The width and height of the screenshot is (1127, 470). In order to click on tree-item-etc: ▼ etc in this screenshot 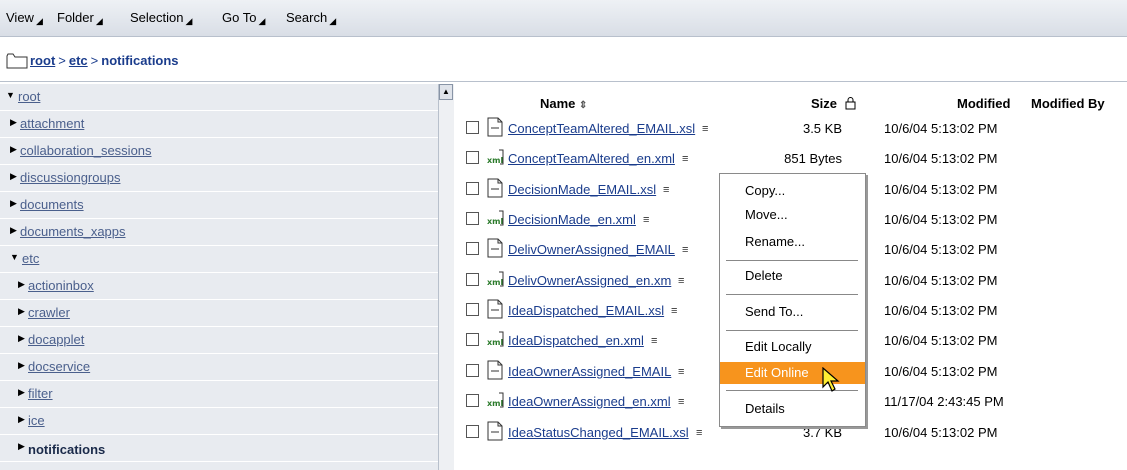, I will do `click(219, 259)`.